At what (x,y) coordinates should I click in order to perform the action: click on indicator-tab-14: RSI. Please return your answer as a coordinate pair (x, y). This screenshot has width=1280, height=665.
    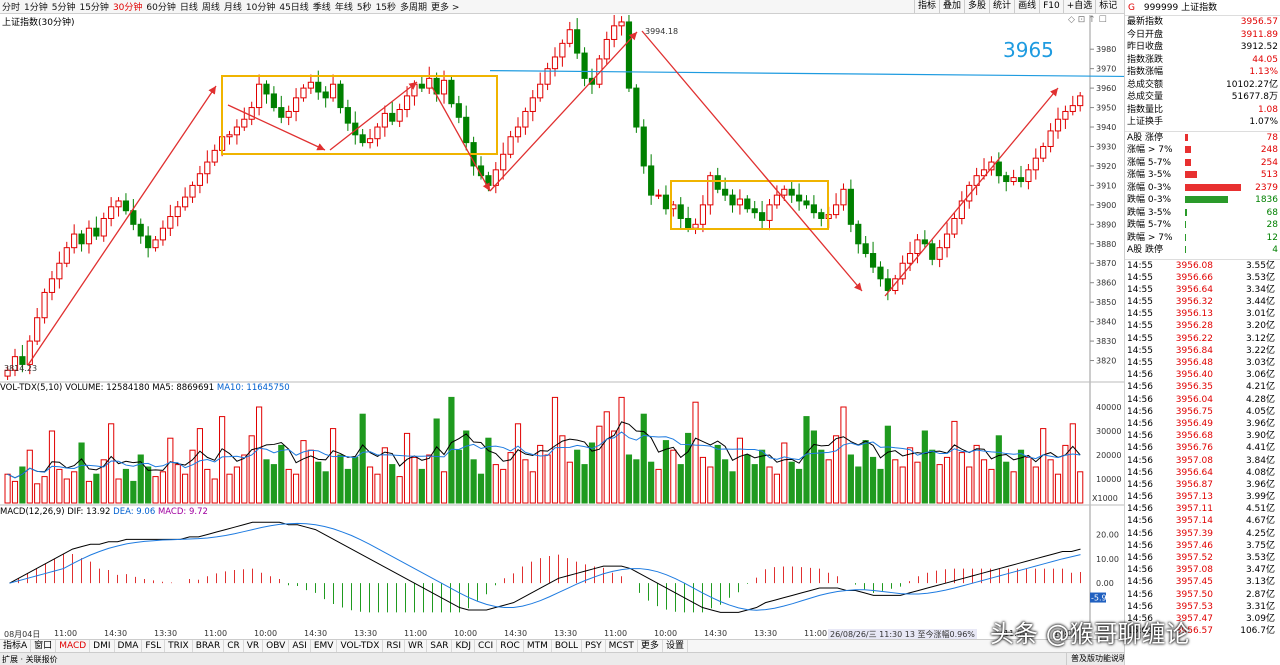
    Looking at the image, I should click on (394, 646).